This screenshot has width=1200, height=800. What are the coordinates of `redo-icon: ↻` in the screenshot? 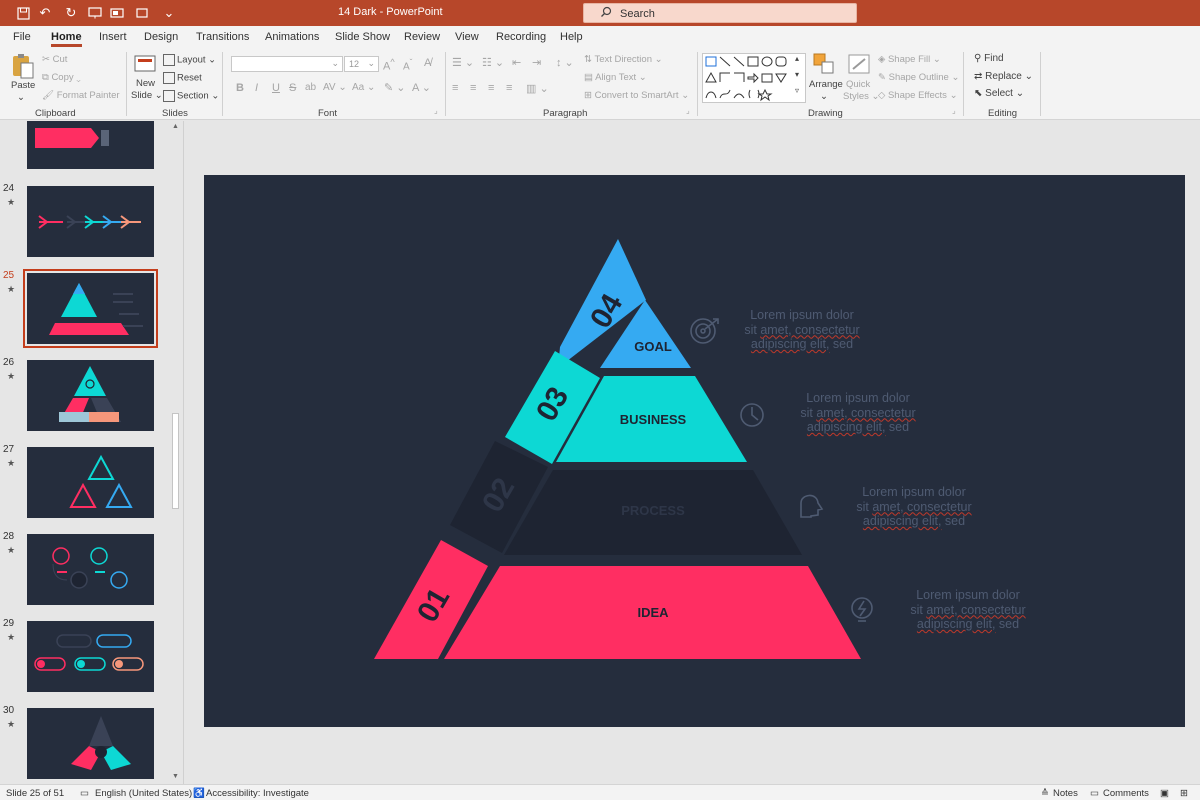 It's located at (71, 13).